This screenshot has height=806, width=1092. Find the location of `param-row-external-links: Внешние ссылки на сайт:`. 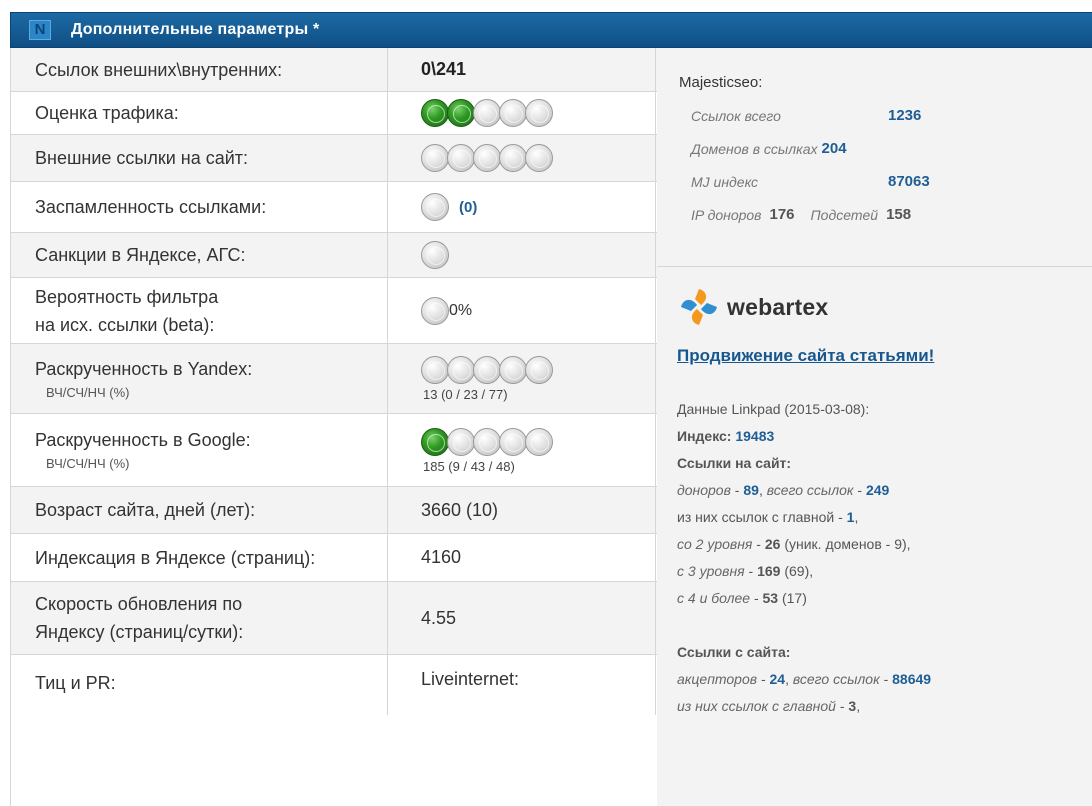

param-row-external-links: Внешние ссылки на сайт: is located at coordinates (334, 158).